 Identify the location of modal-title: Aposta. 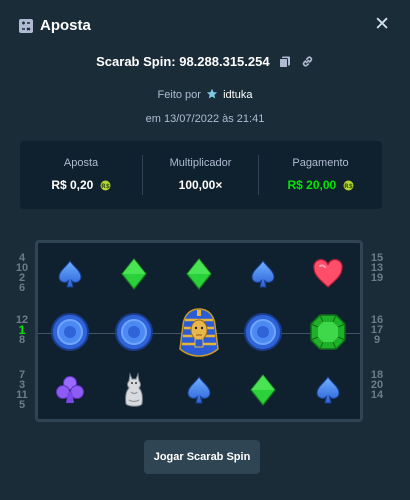
(65, 25).